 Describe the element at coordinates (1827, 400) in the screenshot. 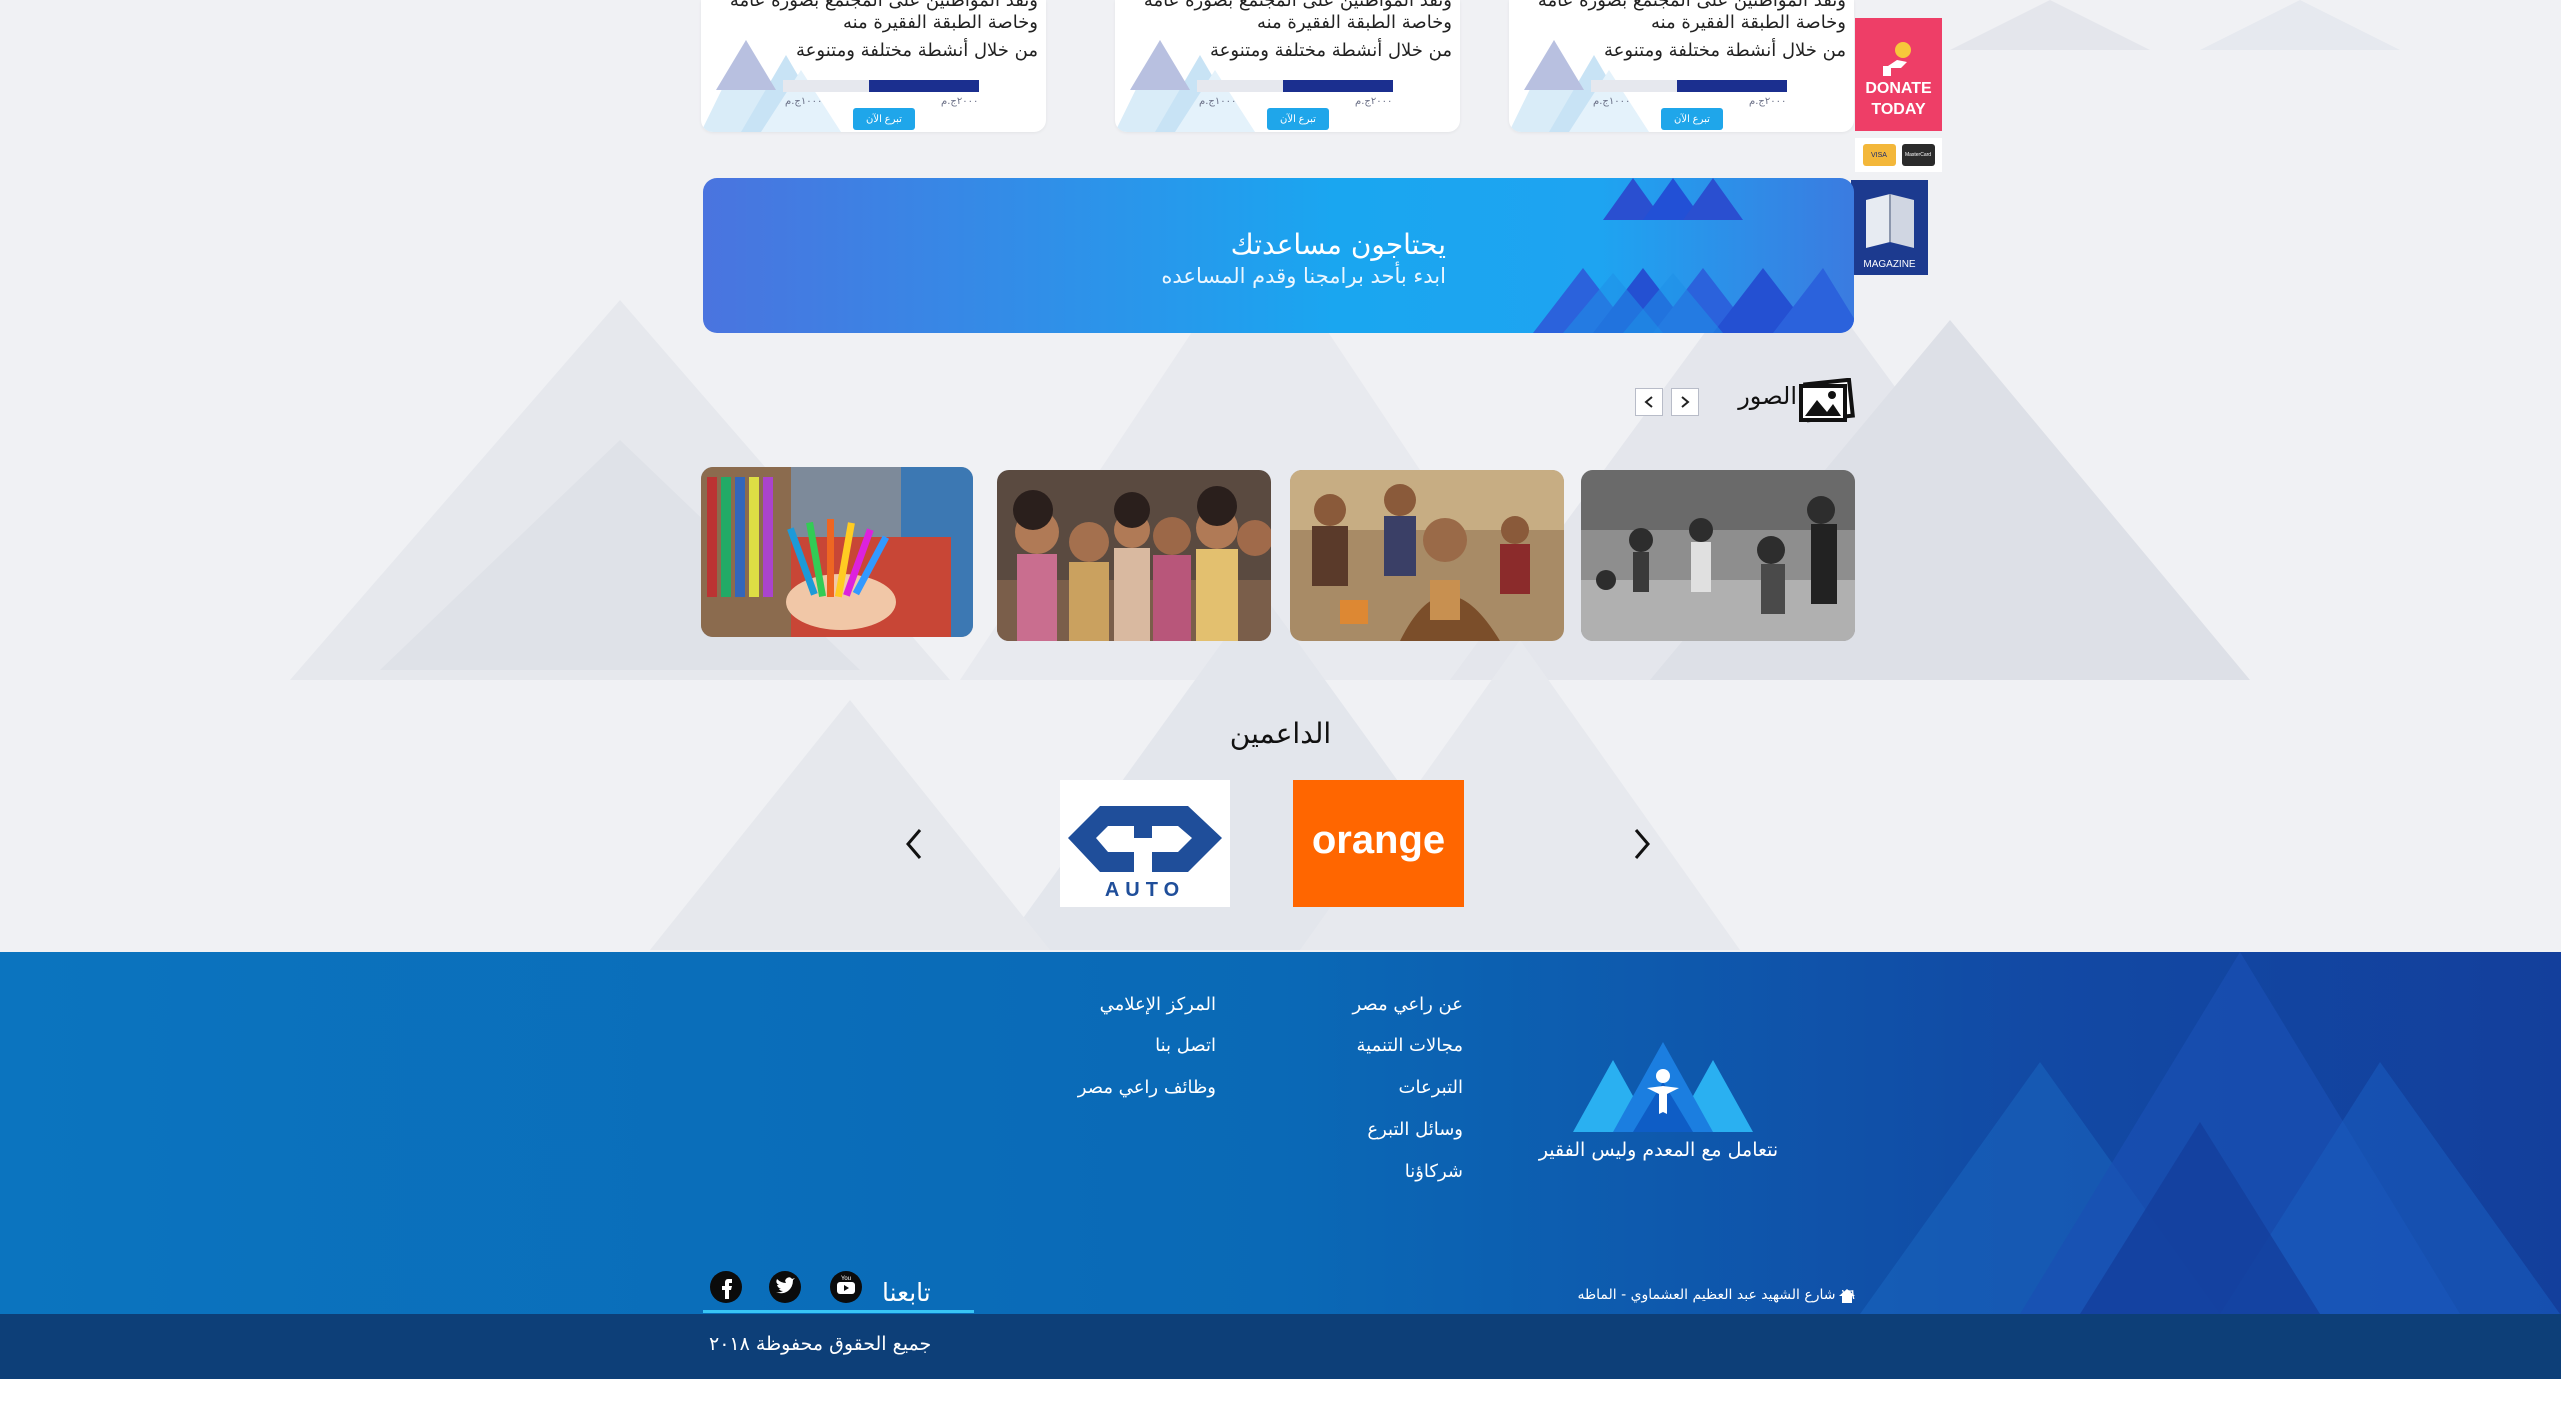

I see `photos-icon` at that location.